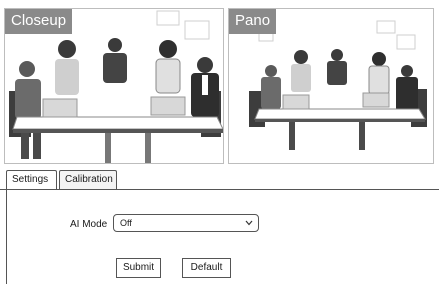  I want to click on tab-calibration: Calibration, so click(88, 179).